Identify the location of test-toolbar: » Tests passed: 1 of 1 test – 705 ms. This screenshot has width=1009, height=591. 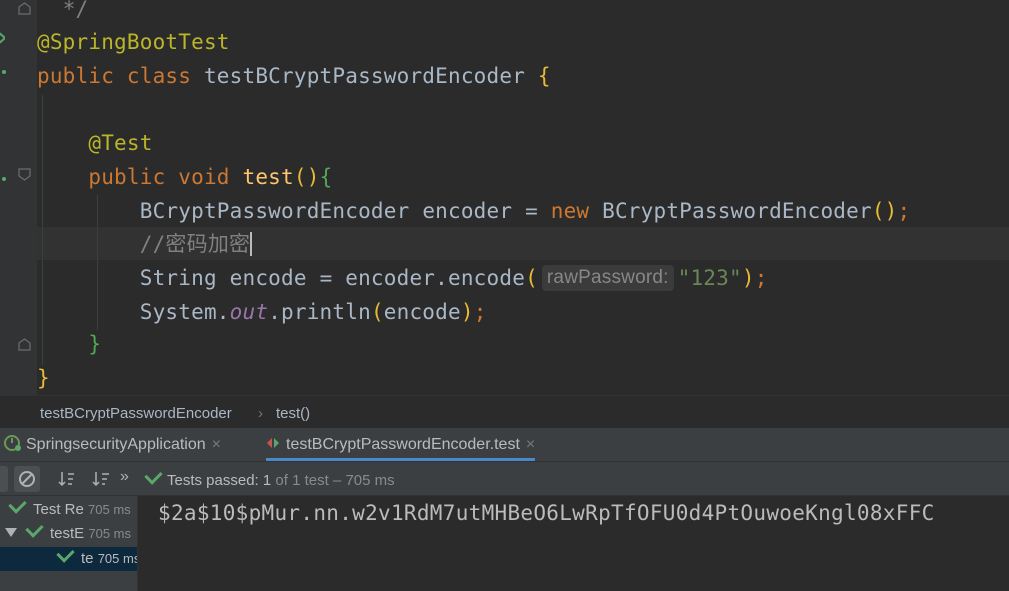
(504, 479).